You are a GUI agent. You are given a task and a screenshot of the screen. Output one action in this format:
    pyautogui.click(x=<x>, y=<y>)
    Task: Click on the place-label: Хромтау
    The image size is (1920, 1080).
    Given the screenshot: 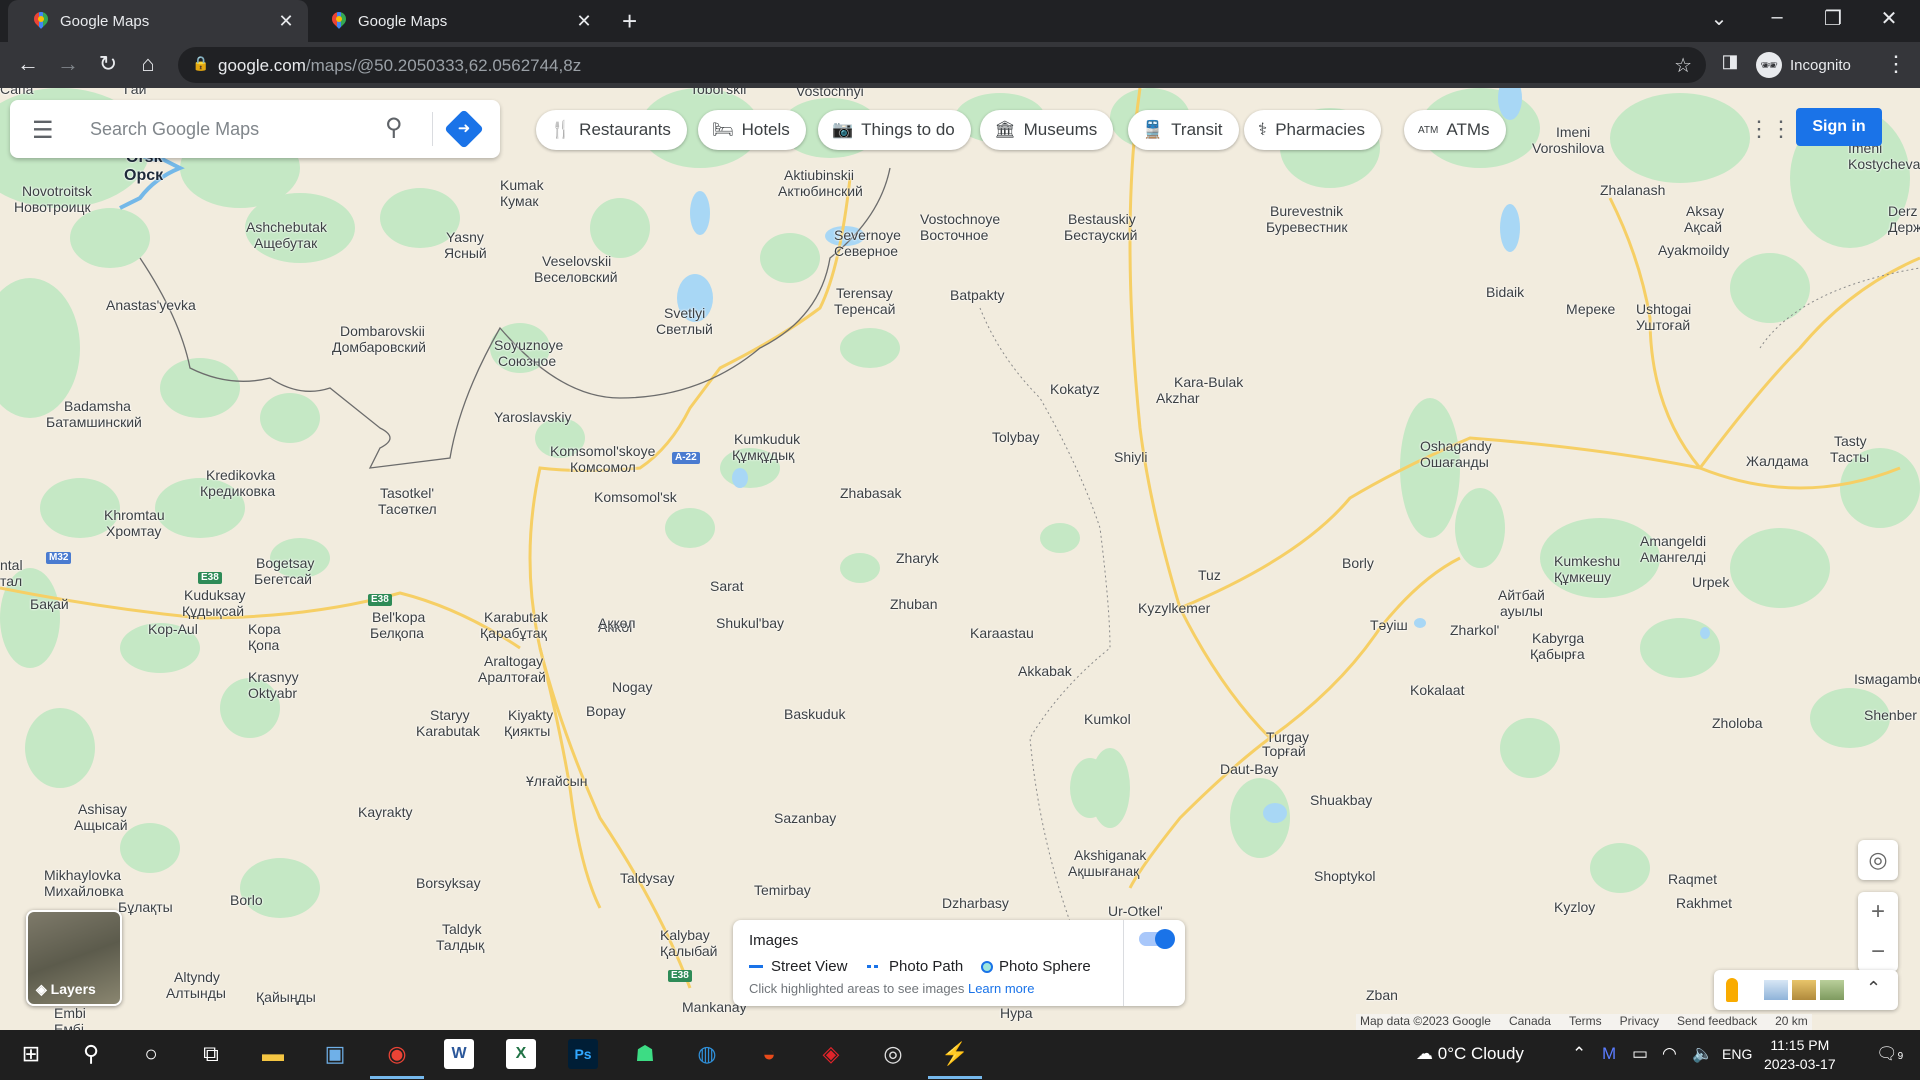 What is the action you would take?
    pyautogui.click(x=133, y=531)
    